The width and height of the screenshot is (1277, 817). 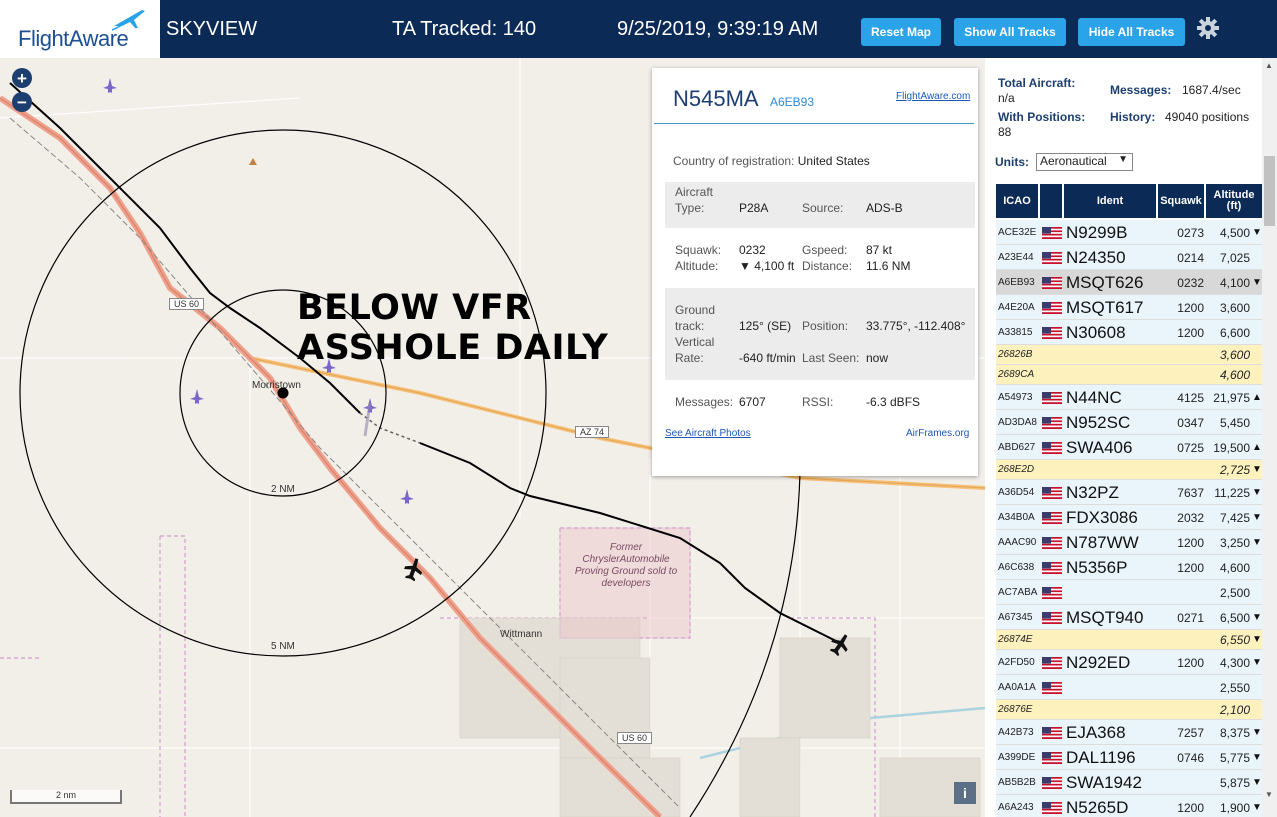 I want to click on messages-box: Messages: 6707 RSSI: -6.3 dBFS, so click(x=820, y=404).